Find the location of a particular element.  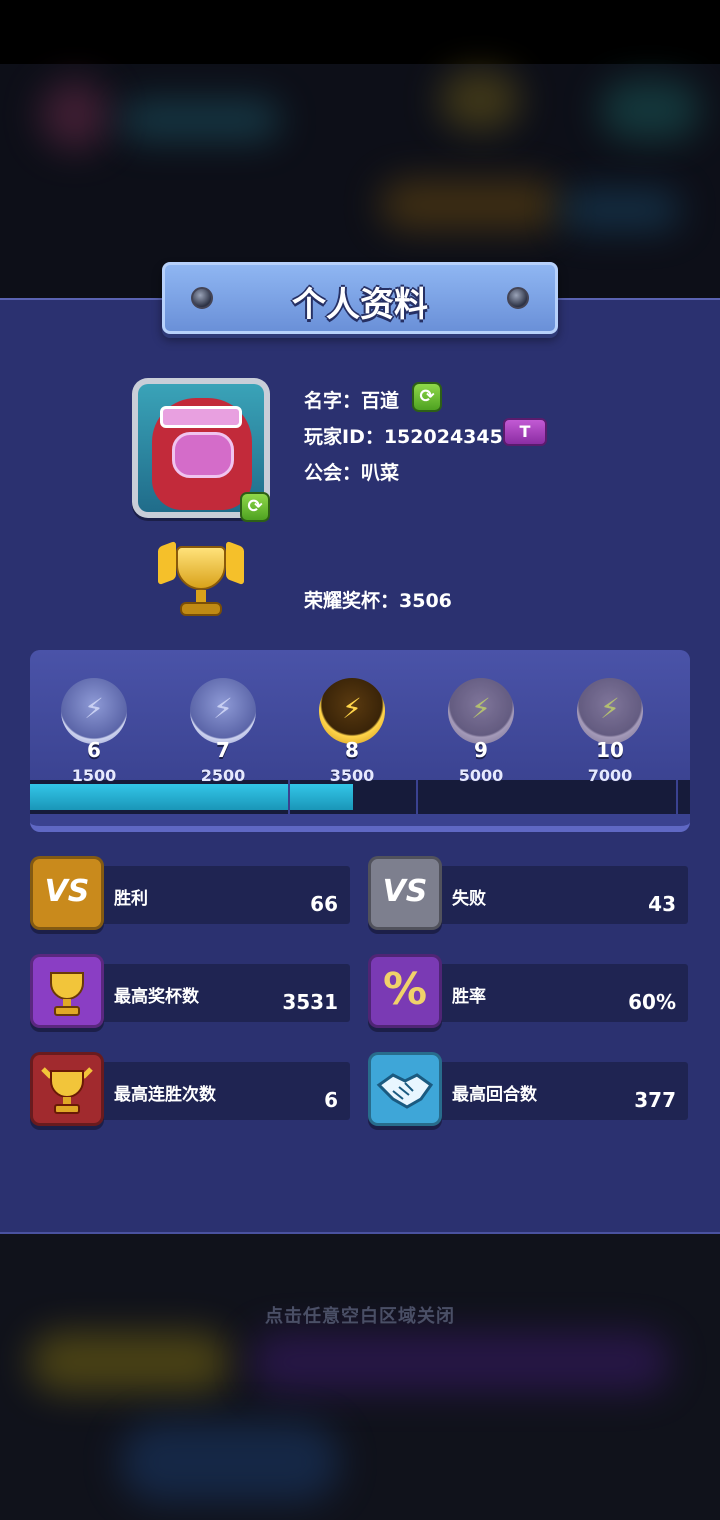

robot-visor is located at coordinates (201, 417).